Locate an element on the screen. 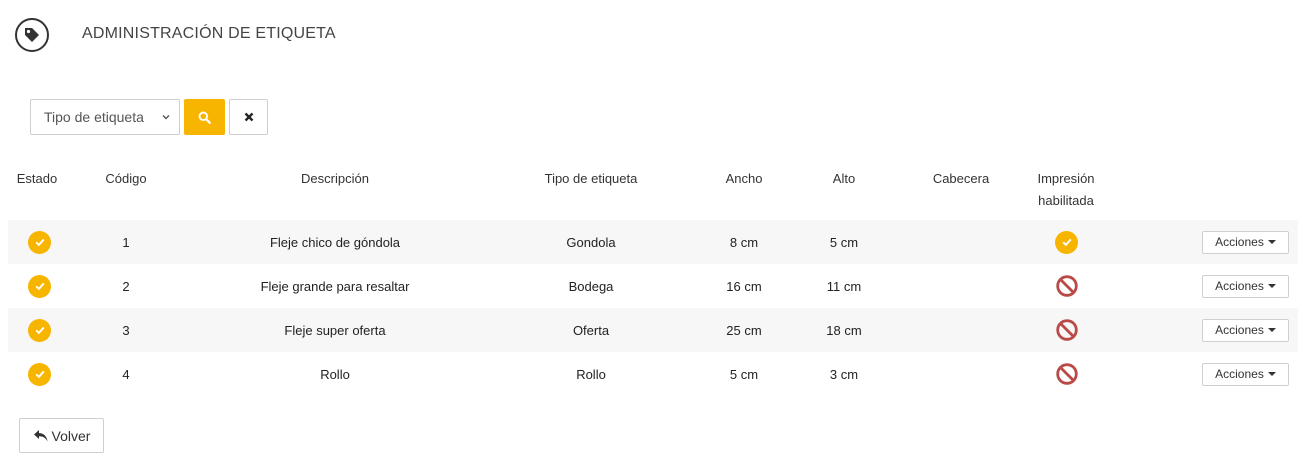  header-cabecera: Cabecera is located at coordinates (961, 178).